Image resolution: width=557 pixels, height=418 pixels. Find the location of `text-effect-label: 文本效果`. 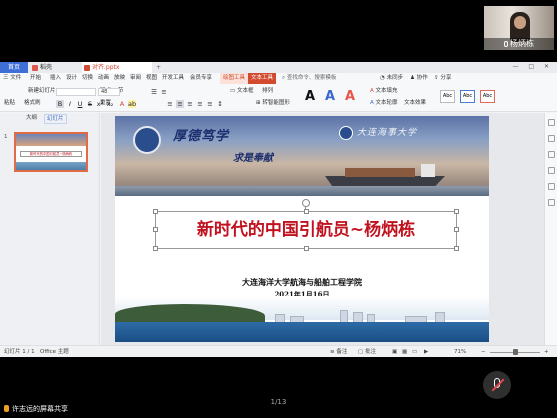

text-effect-label: 文本效果 is located at coordinates (415, 103).